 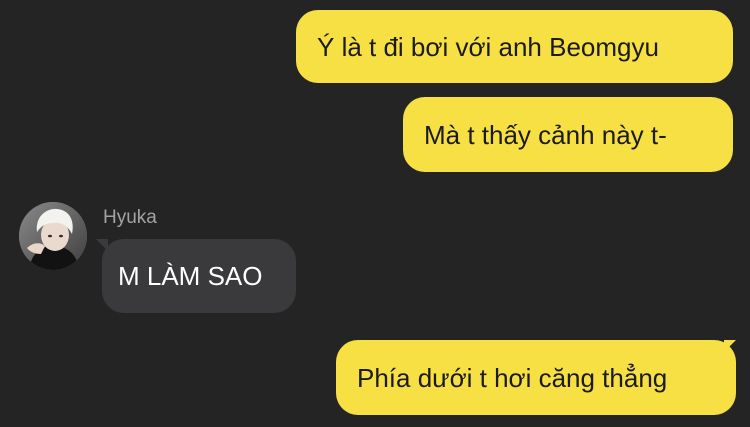 I want to click on outgoing-message-bubble: Ý là t đi bơi với anh Beomgyu, so click(x=514, y=46).